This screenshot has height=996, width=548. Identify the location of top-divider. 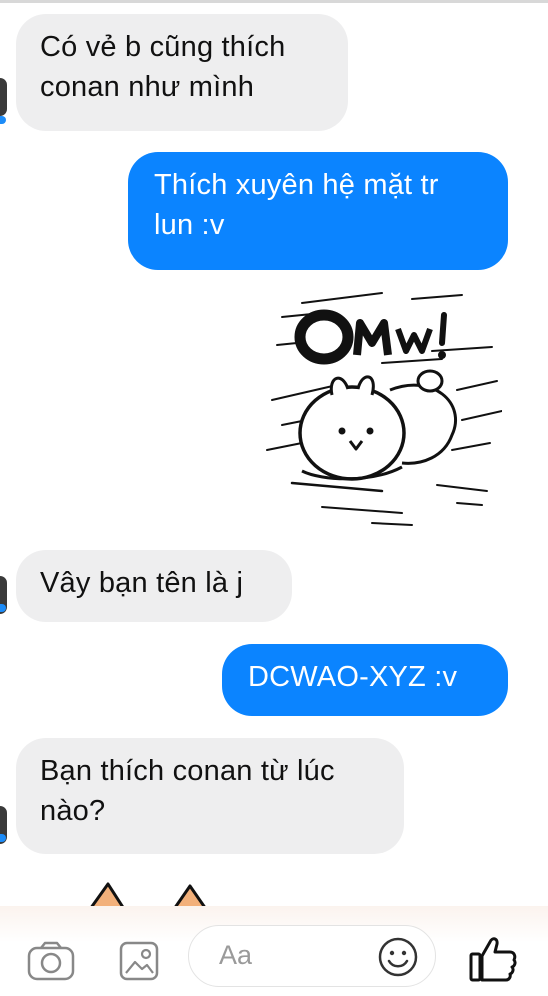
(274, 1).